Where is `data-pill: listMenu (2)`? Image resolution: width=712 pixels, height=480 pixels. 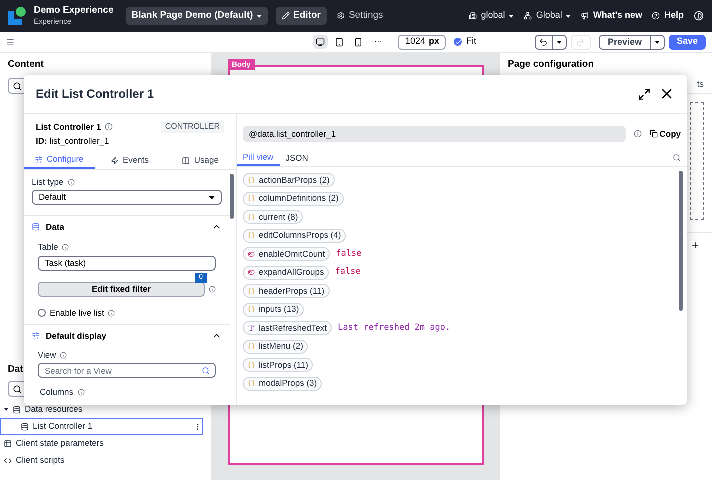 data-pill: listMenu (2) is located at coordinates (275, 347).